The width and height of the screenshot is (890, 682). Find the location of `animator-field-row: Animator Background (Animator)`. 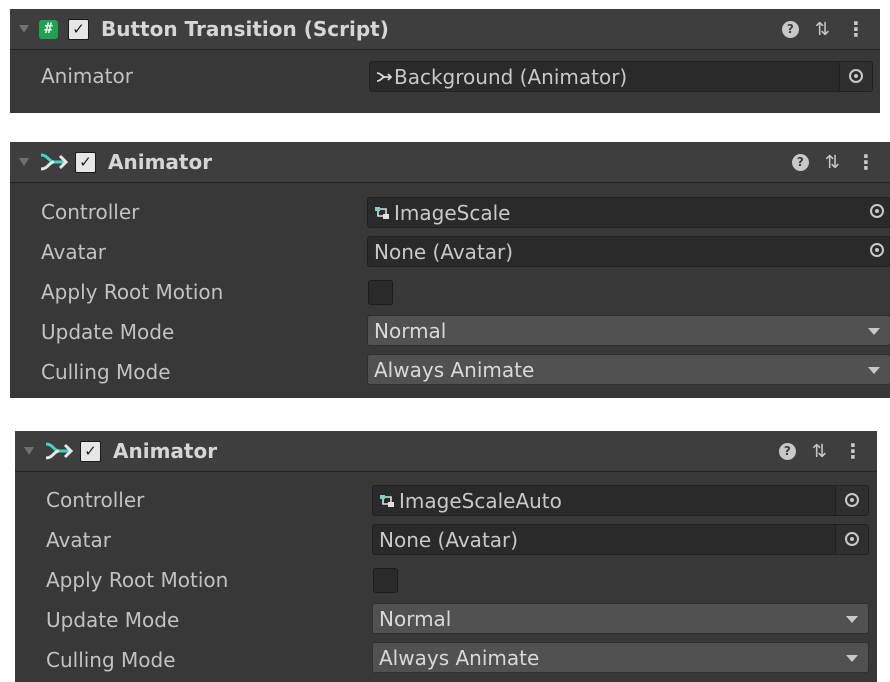

animator-field-row: Animator Background (Animator) is located at coordinates (445, 76).